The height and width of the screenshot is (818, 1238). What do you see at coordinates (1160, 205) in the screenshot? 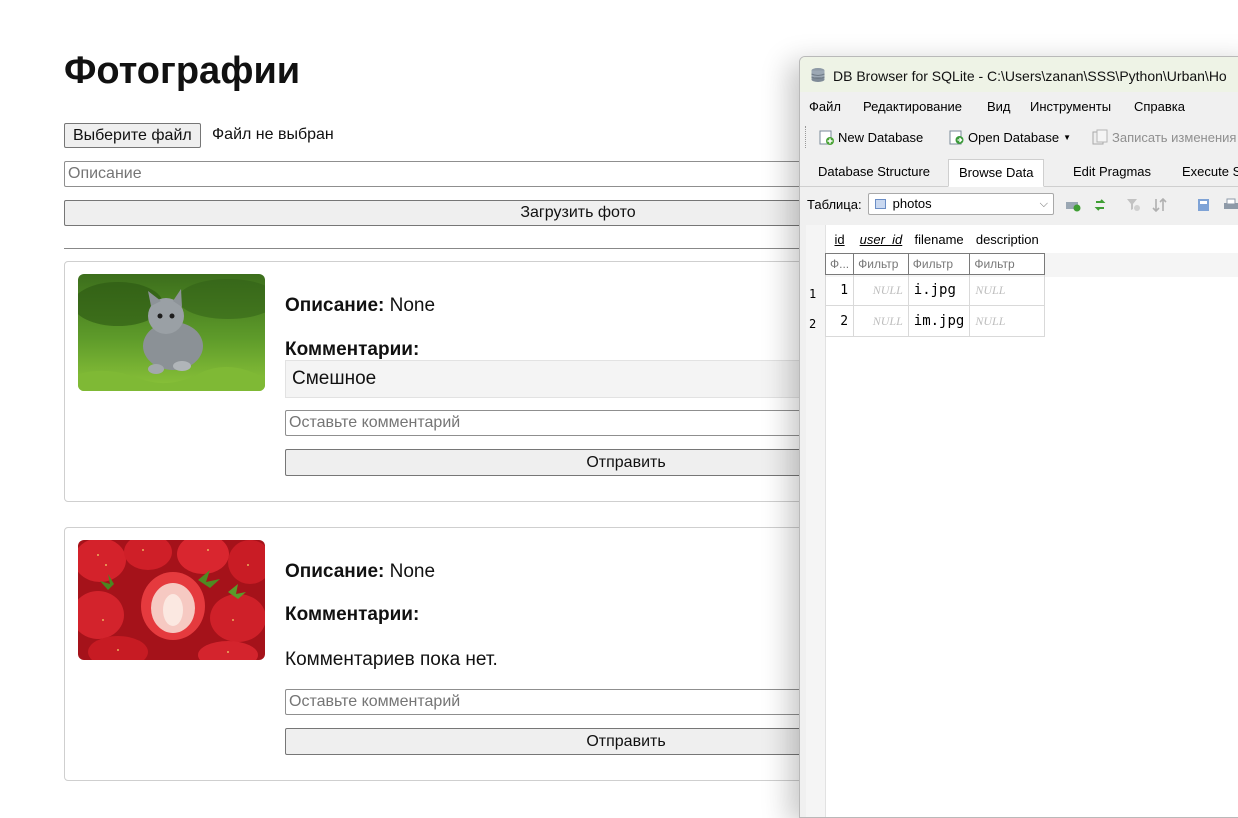
I see `sort-icon` at bounding box center [1160, 205].